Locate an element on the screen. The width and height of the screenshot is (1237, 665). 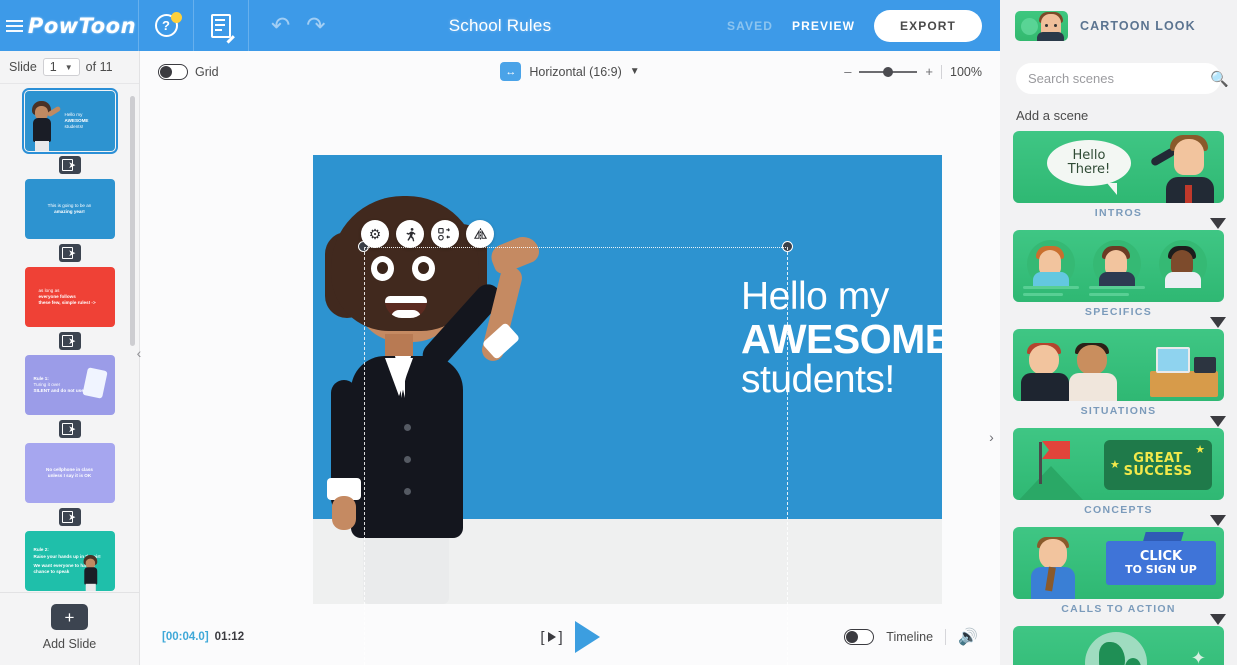
hamburger-menu-icon is located at coordinates (13, 25).